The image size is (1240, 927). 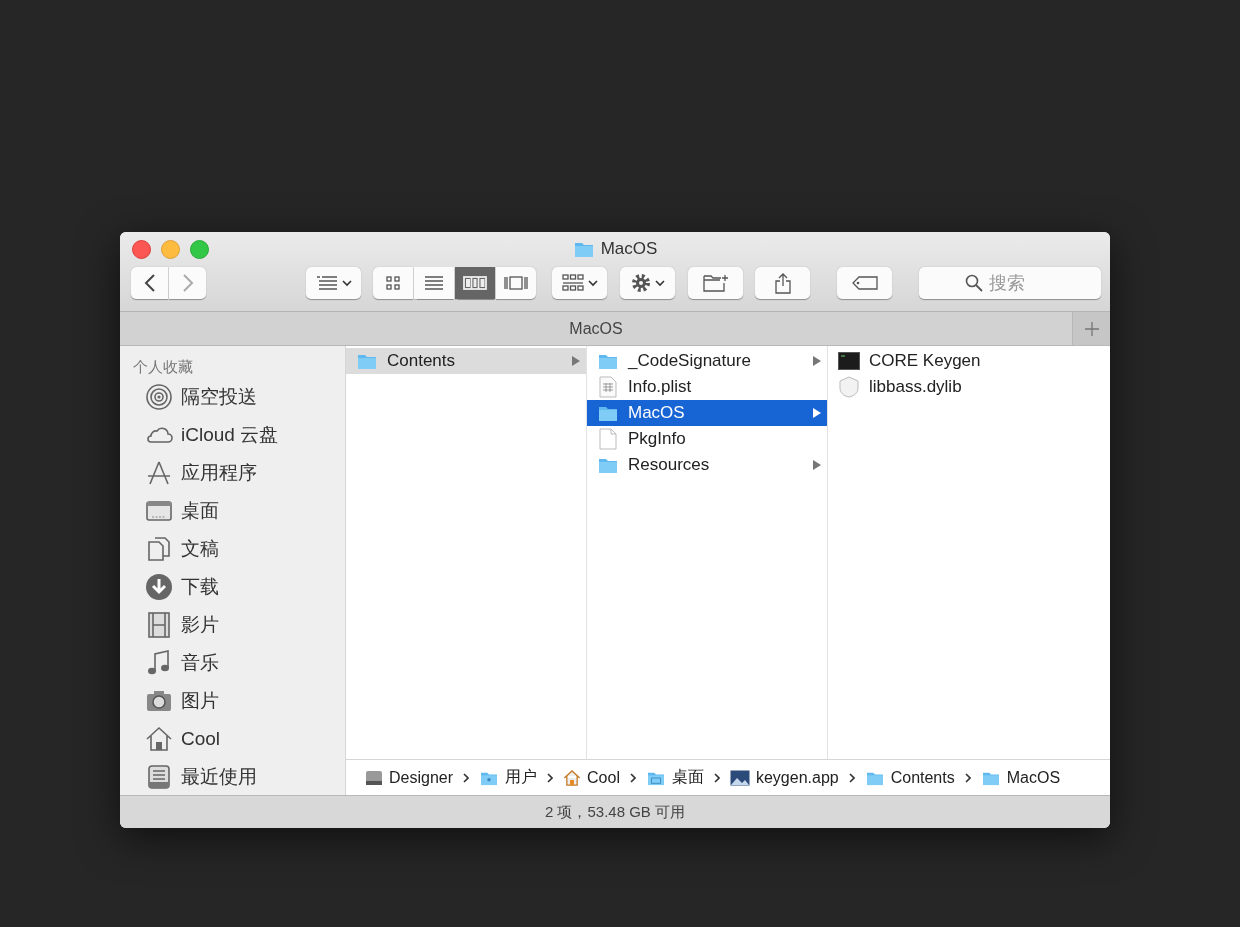 I want to click on plus-icon, so click(x=1091, y=328).